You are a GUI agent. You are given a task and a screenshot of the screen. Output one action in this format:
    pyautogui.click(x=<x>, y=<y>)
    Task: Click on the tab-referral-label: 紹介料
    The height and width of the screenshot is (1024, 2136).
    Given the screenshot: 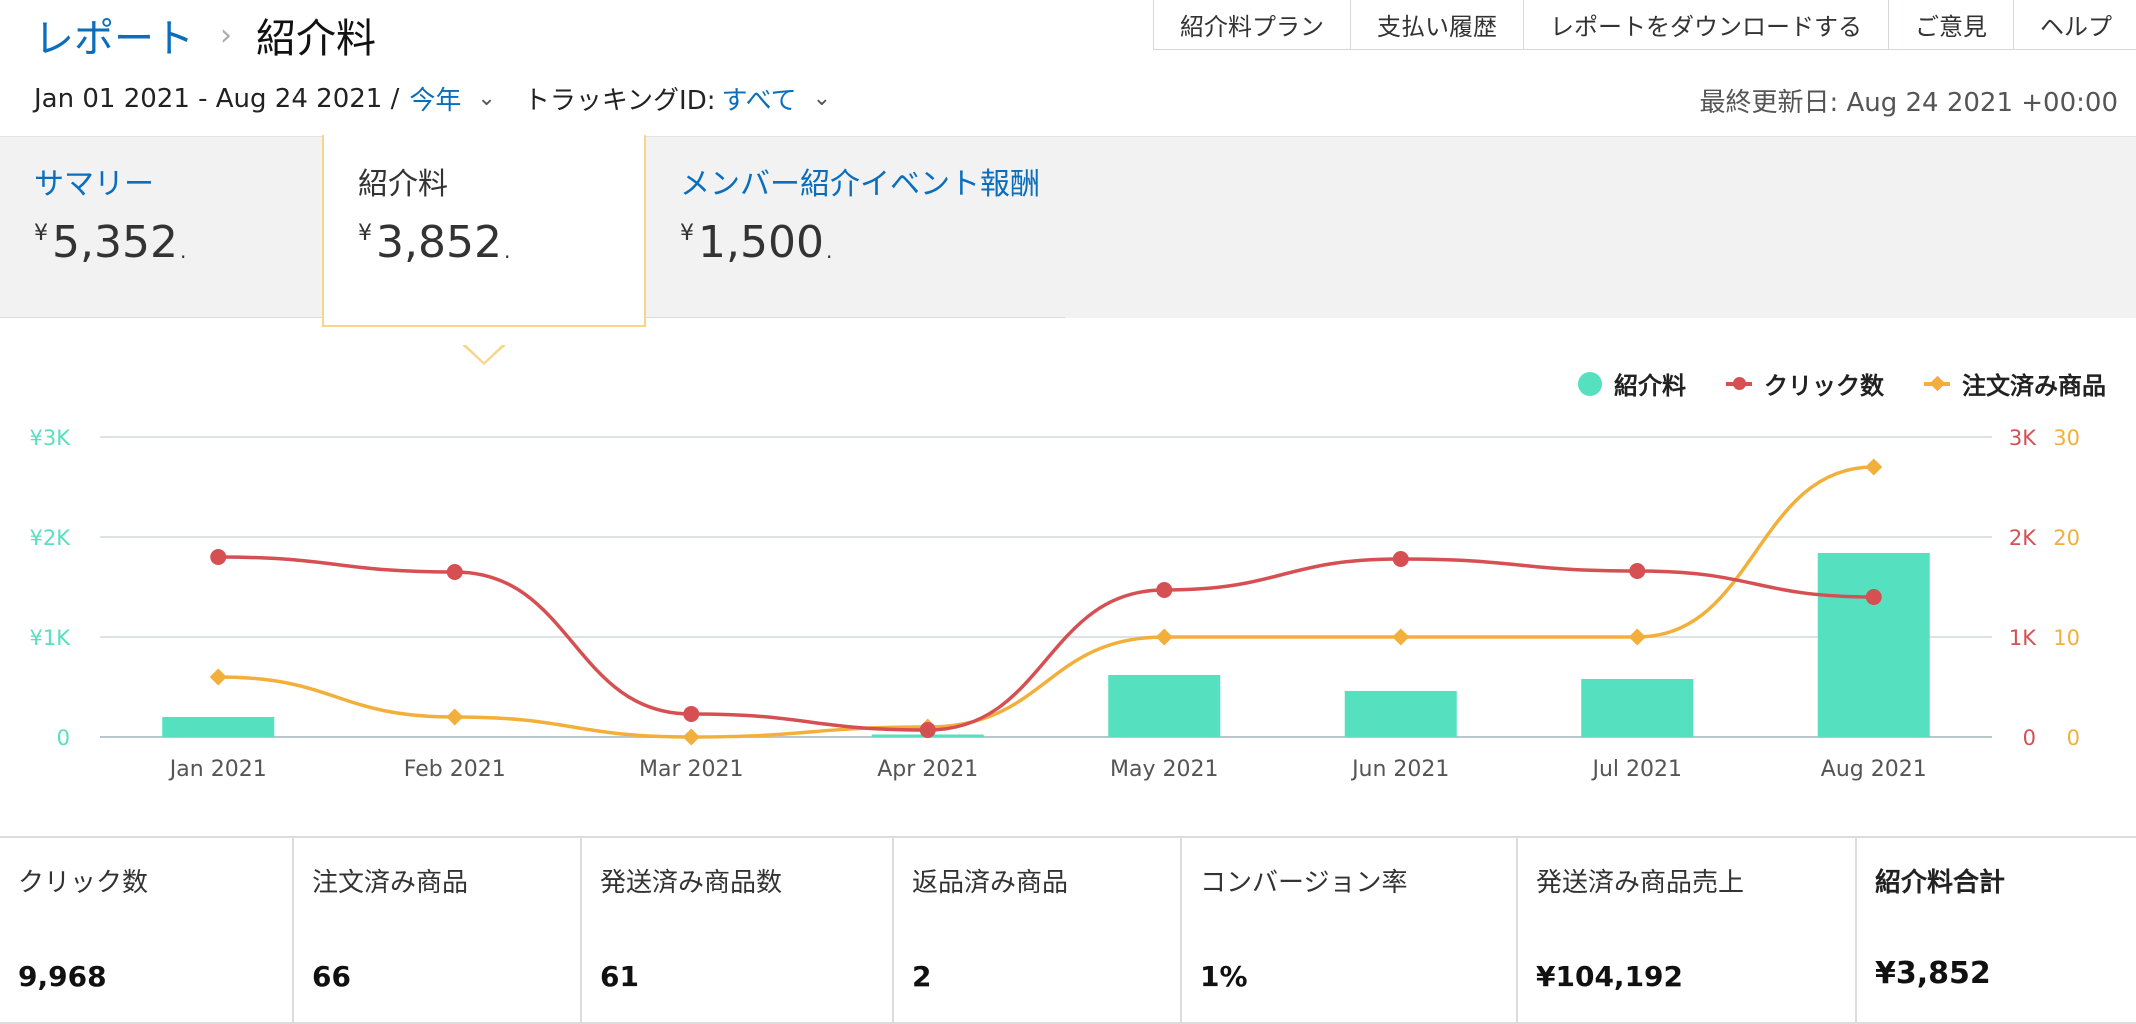 What is the action you would take?
    pyautogui.click(x=403, y=184)
    